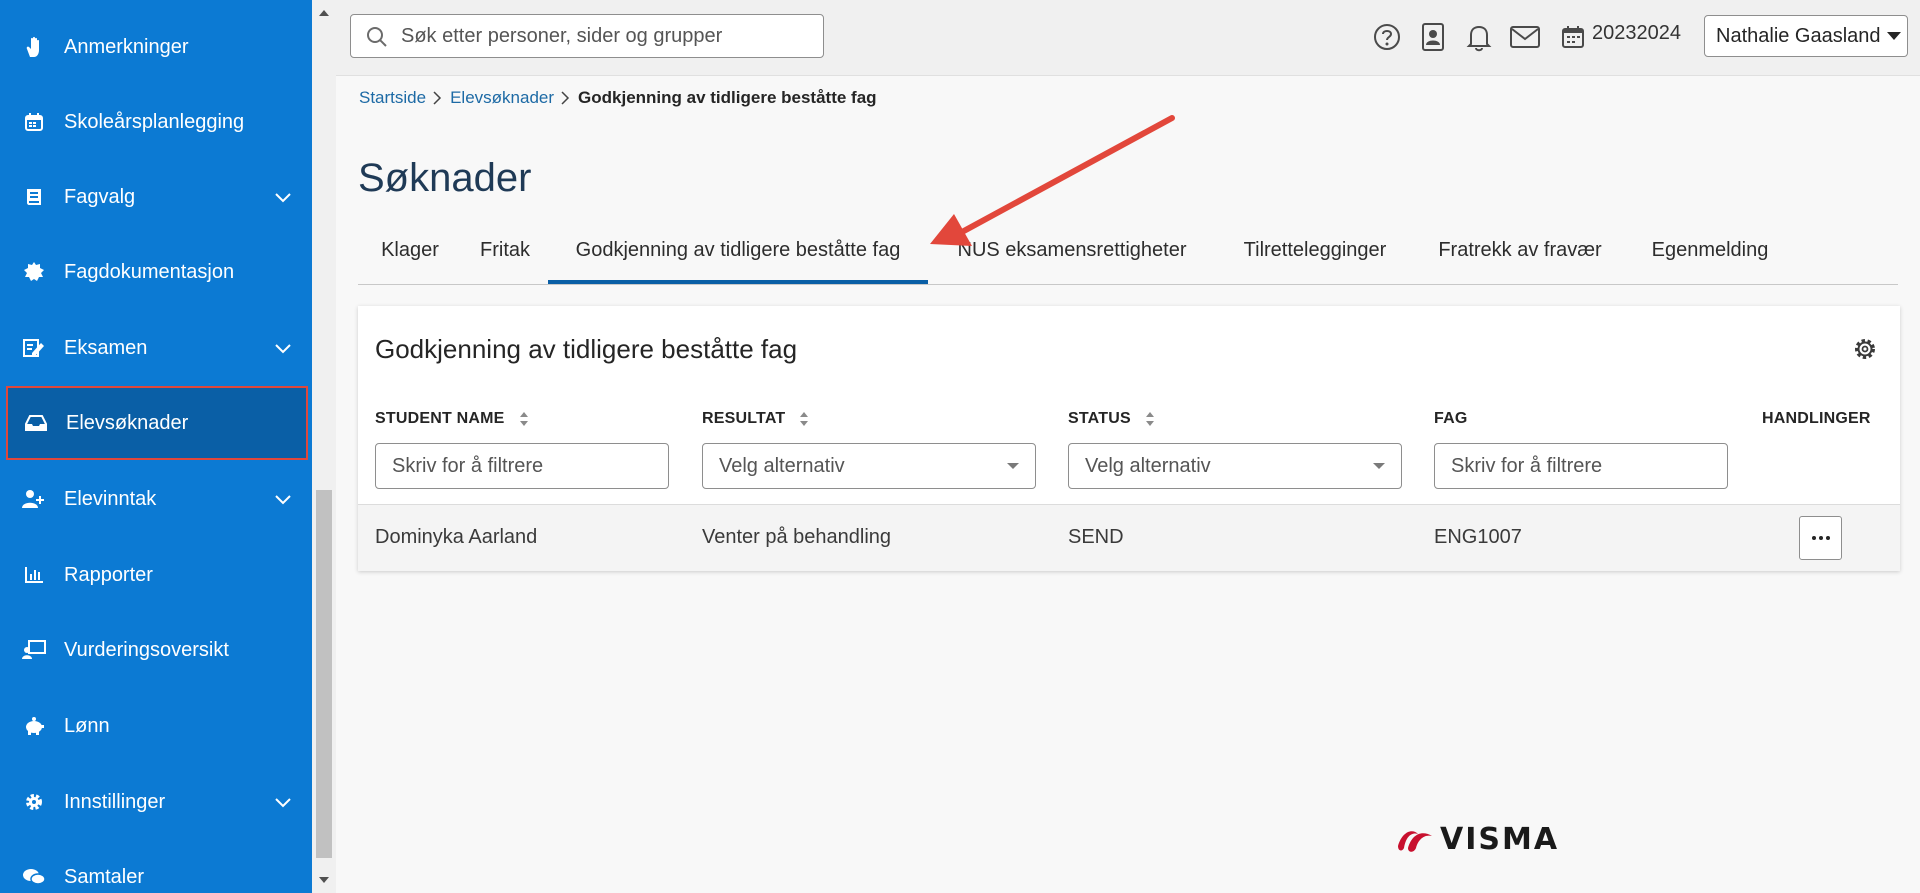 This screenshot has height=893, width=1920. Describe the element at coordinates (1520, 256) in the screenshot. I see `tab-fratrekk-av-fravaer: Fratrekk av fravær` at that location.